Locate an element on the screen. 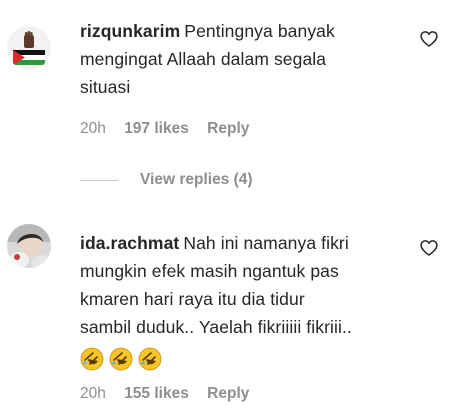 Image resolution: width=465 pixels, height=414 pixels. comment-meta: 20h 155 likes Reply is located at coordinates (171, 394).